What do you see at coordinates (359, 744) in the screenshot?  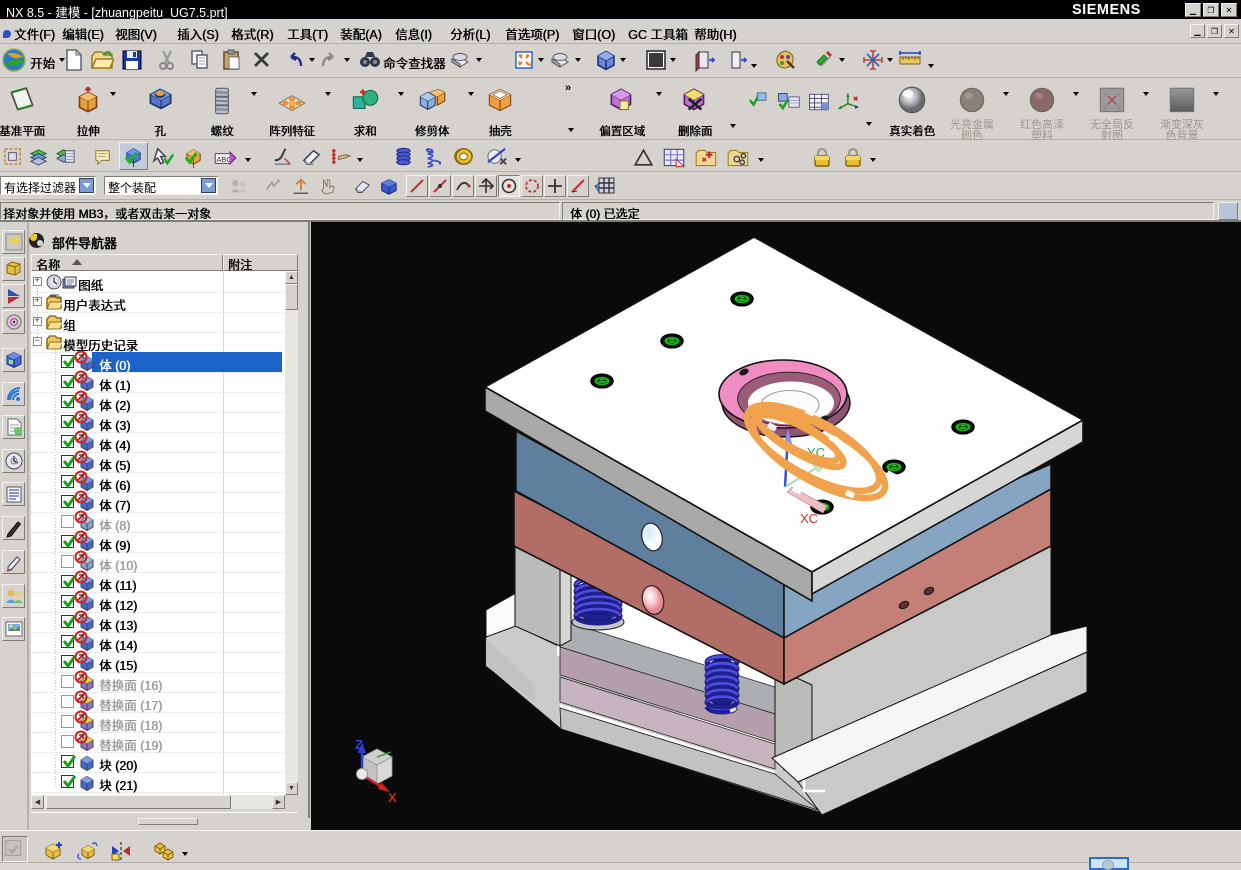 I see `svg-text: Z` at bounding box center [359, 744].